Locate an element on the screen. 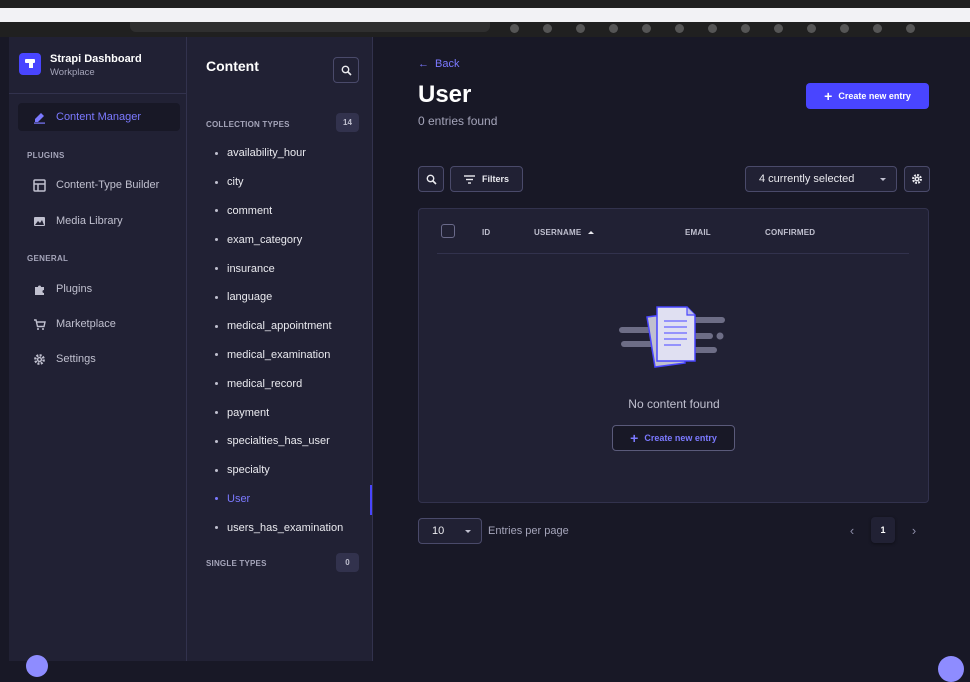 This screenshot has height=682, width=970. column-label: USERNAME is located at coordinates (558, 232).